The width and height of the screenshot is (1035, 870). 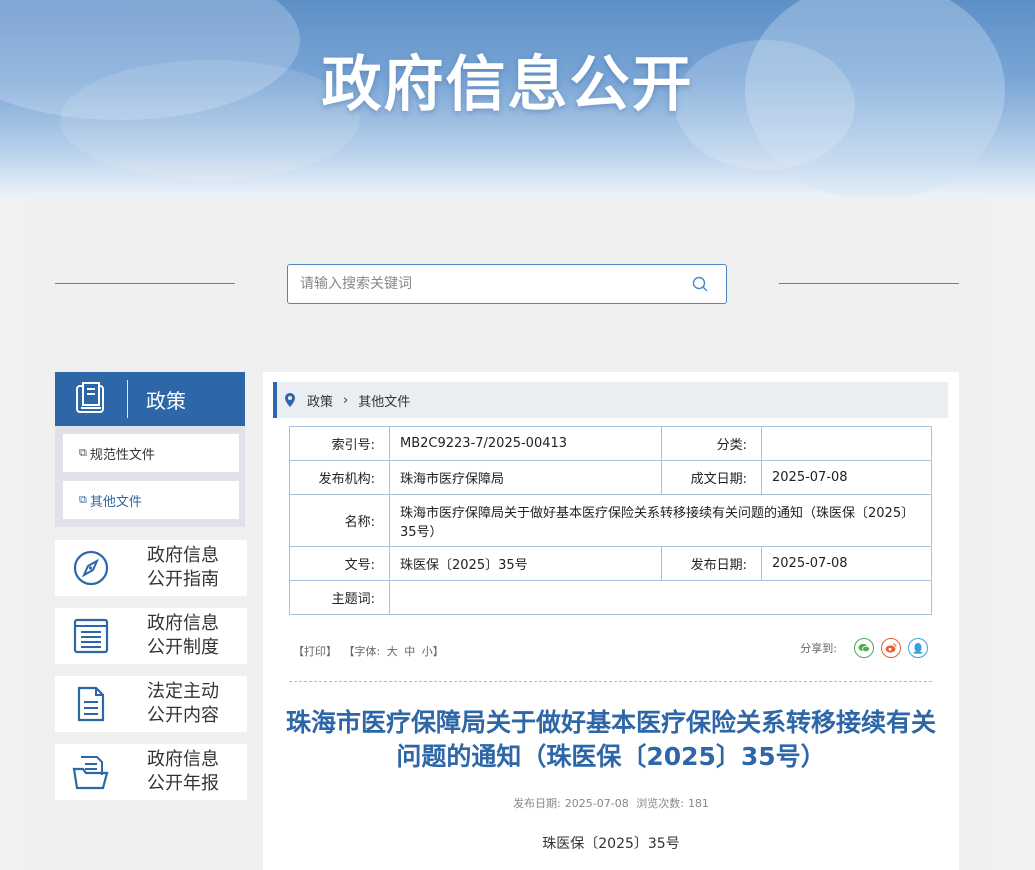 I want to click on chevron-right-icon: ›, so click(x=346, y=400).